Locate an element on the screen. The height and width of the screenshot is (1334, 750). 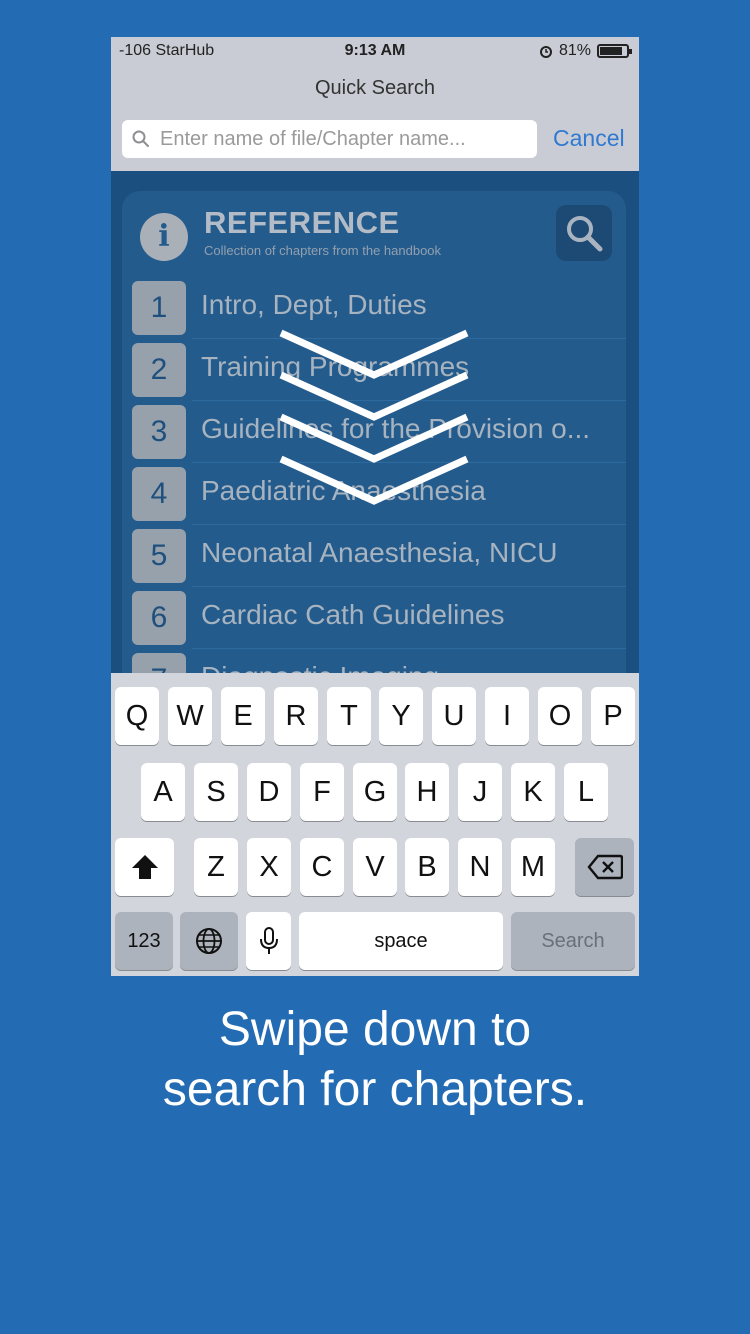
search-field is located at coordinates (329, 139).